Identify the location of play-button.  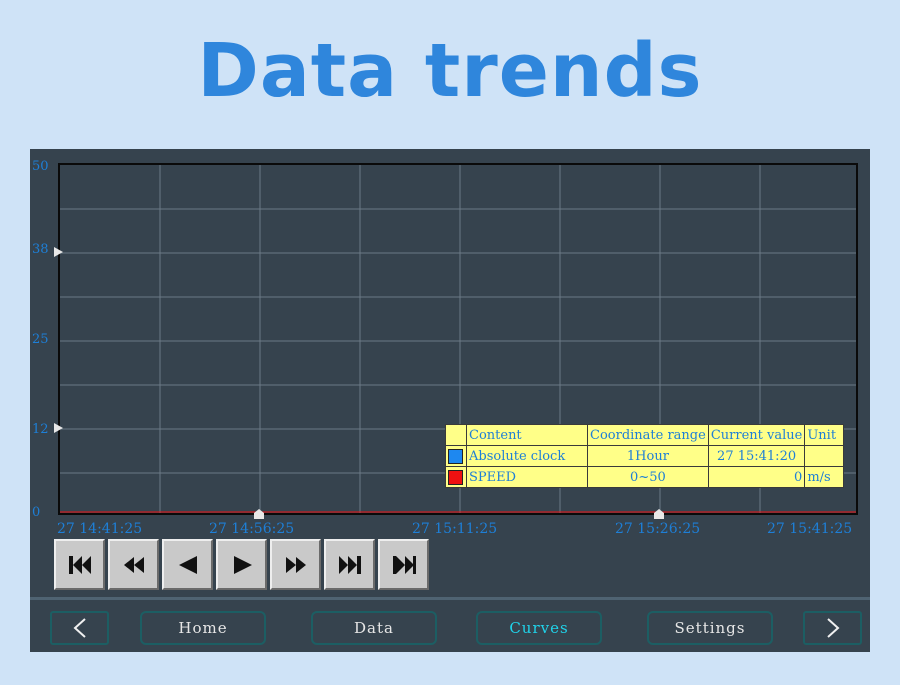
(241, 564).